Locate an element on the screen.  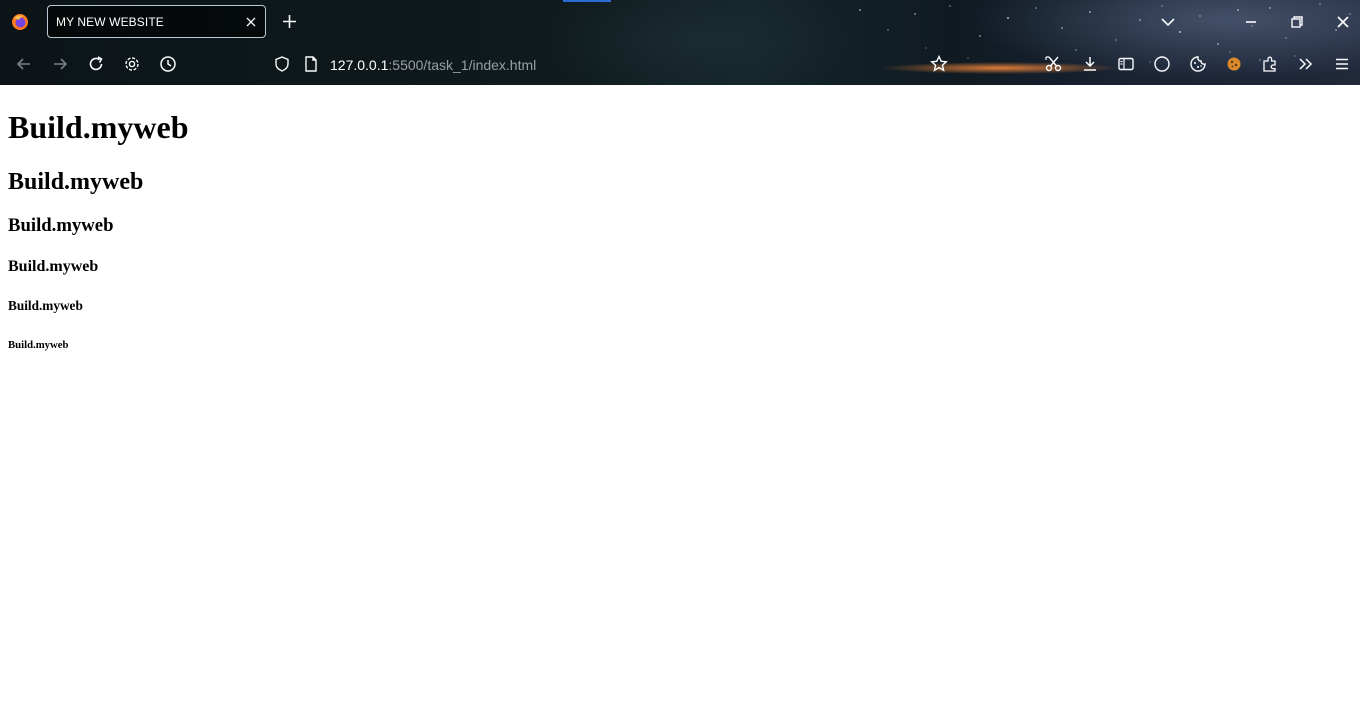
shield-icon is located at coordinates (282, 64).